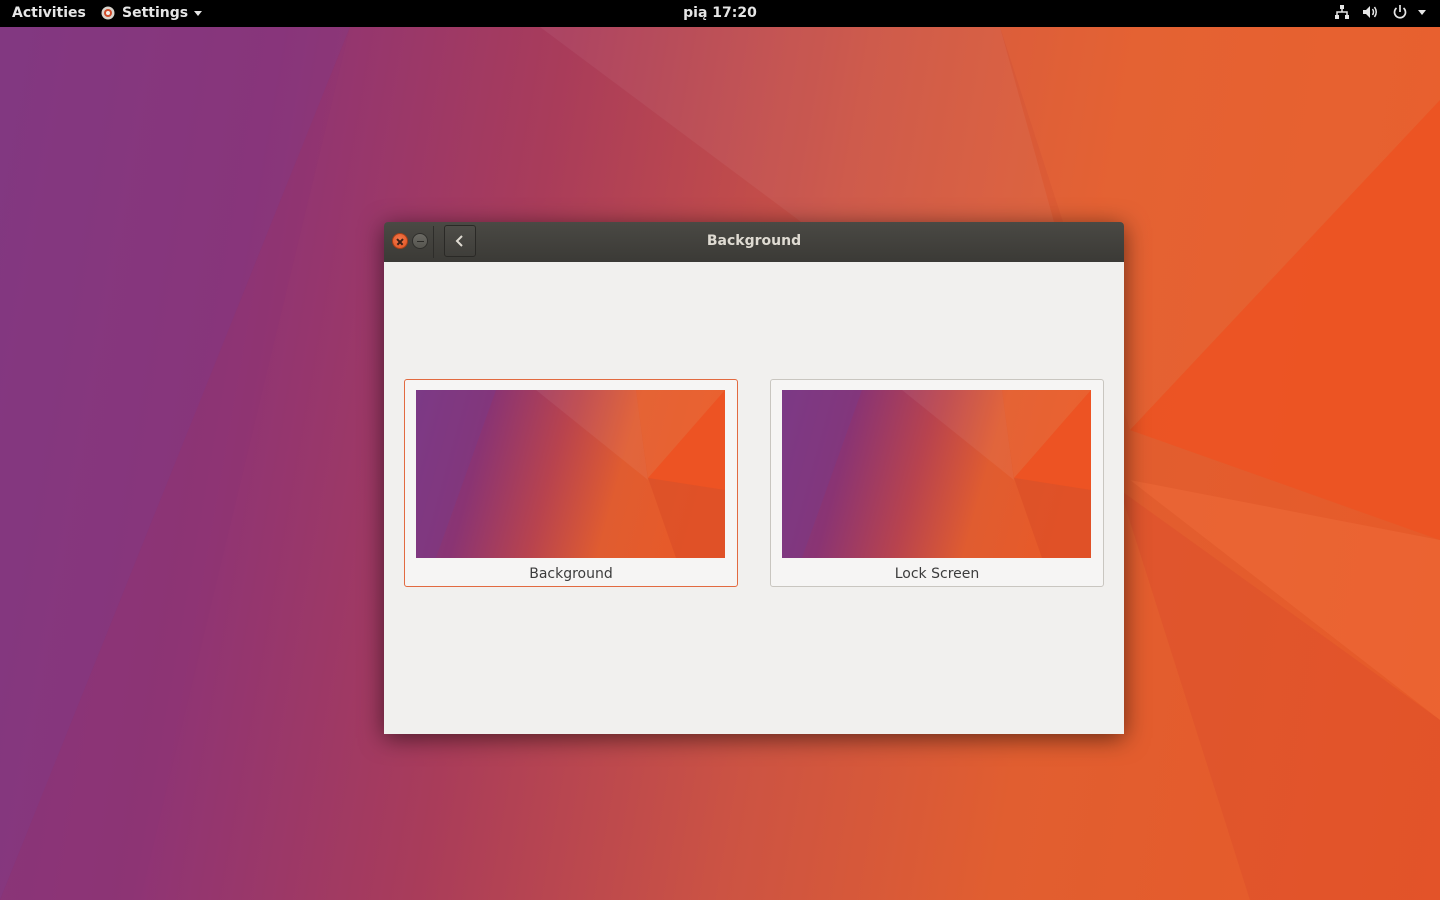  I want to click on background-card: Background, so click(571, 483).